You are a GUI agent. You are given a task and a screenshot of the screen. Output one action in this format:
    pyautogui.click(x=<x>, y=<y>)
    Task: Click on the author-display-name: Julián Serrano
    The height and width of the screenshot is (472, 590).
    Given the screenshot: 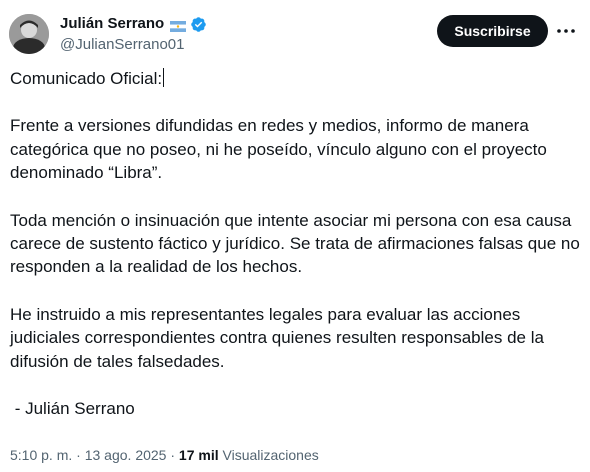 What is the action you would take?
    pyautogui.click(x=112, y=24)
    